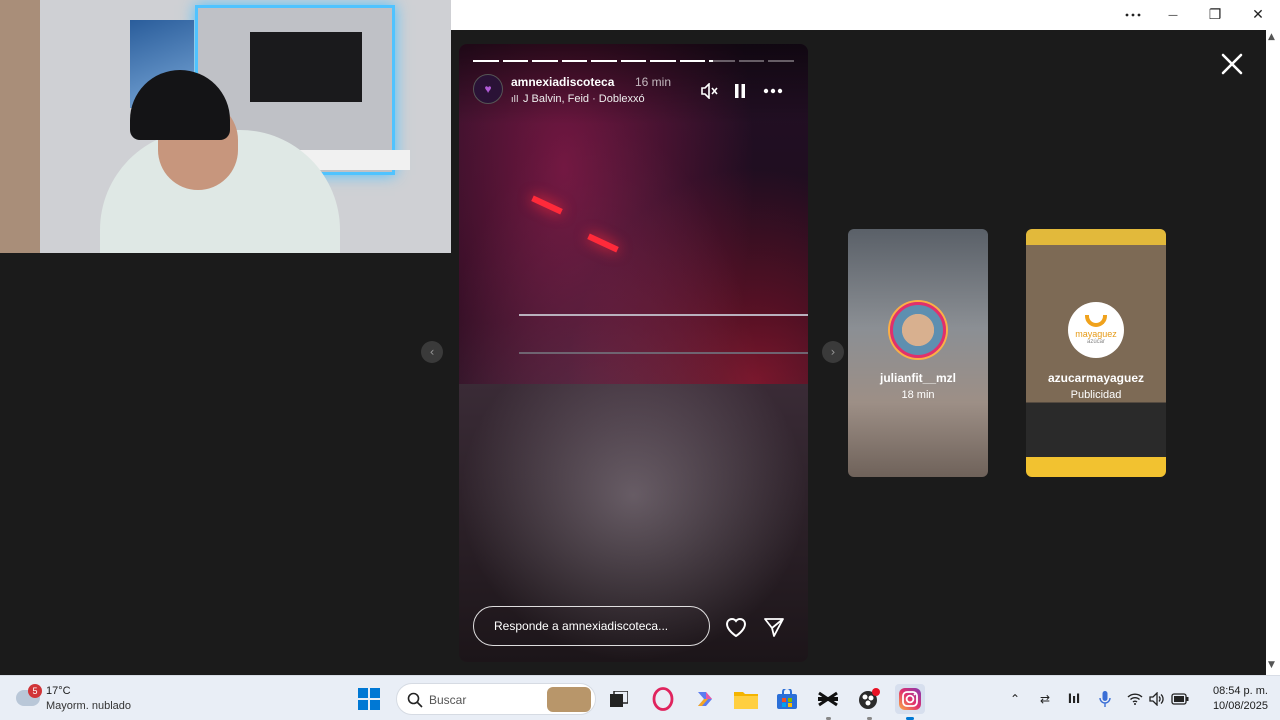  What do you see at coordinates (1240, 691) in the screenshot?
I see `clock-time: 08:54 p. m.` at bounding box center [1240, 691].